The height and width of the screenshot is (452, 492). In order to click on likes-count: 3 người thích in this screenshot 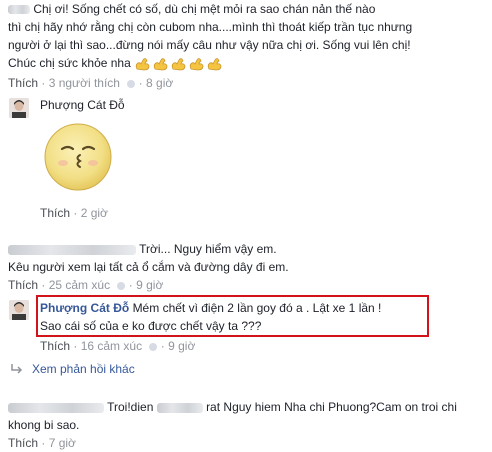, I will do `click(84, 83)`.